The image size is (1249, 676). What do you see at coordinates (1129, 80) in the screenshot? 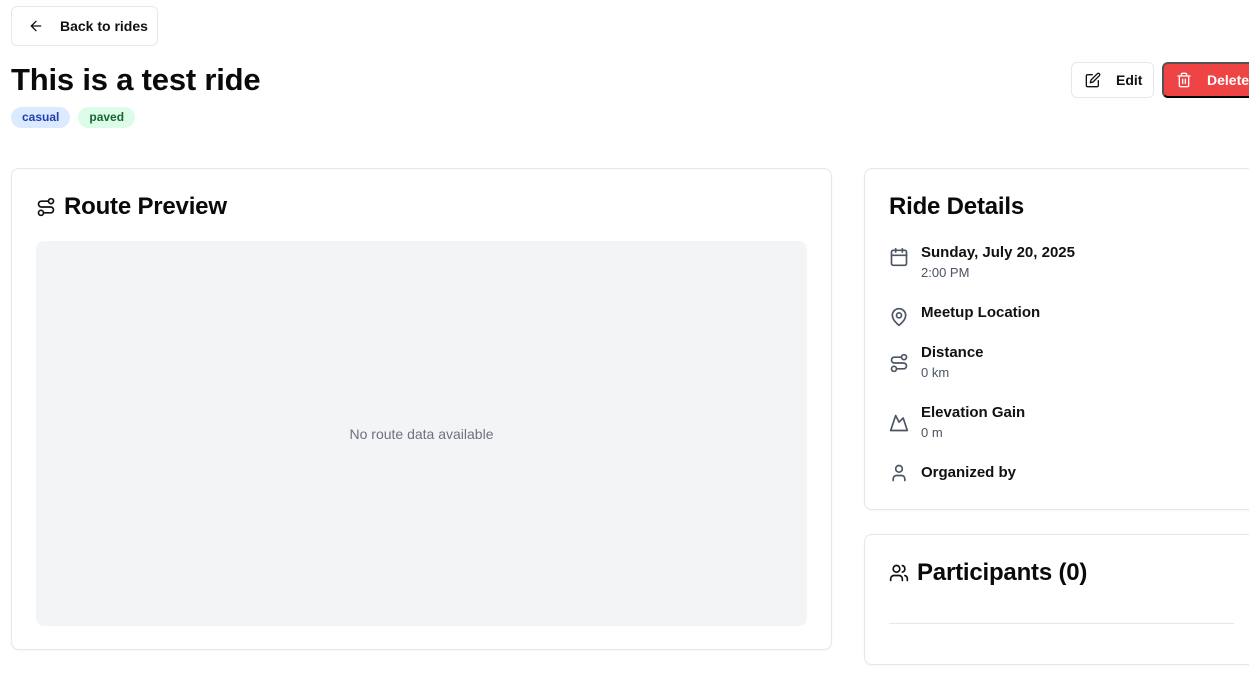
I see `edit-label: Edit` at bounding box center [1129, 80].